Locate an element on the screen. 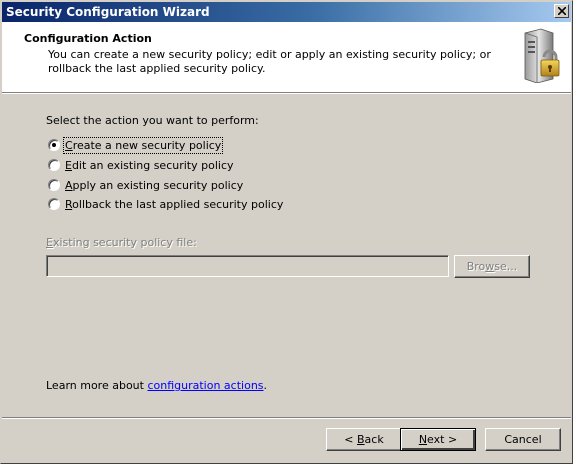 The height and width of the screenshot is (464, 573). configuration-actions-link: configuration actions is located at coordinates (205, 385).